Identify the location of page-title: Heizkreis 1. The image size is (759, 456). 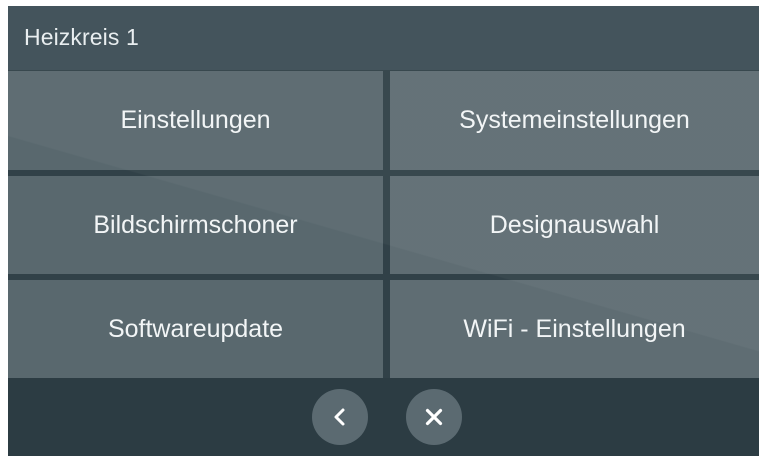
(81, 37).